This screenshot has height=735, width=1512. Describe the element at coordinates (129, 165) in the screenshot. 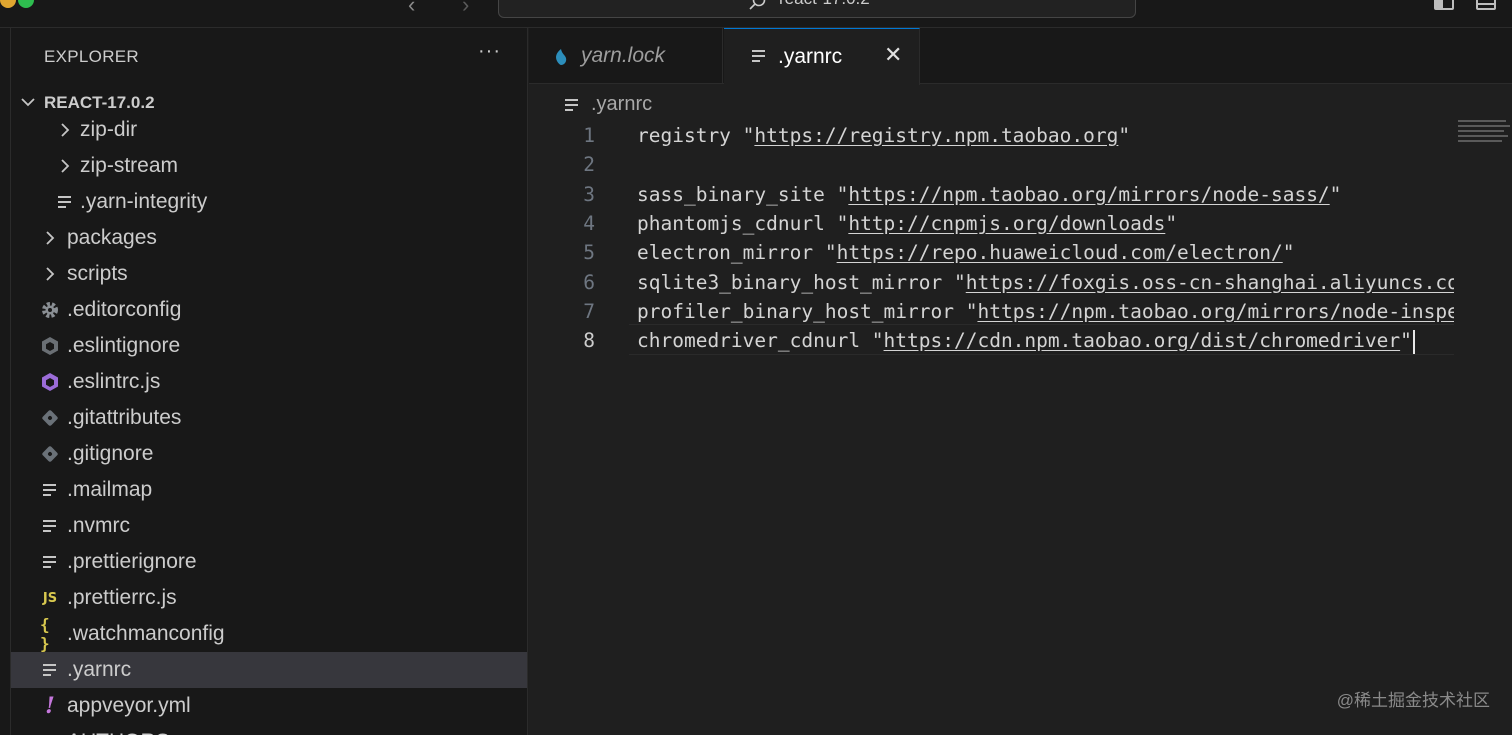

I see `tree-item-label: zip-stream` at that location.